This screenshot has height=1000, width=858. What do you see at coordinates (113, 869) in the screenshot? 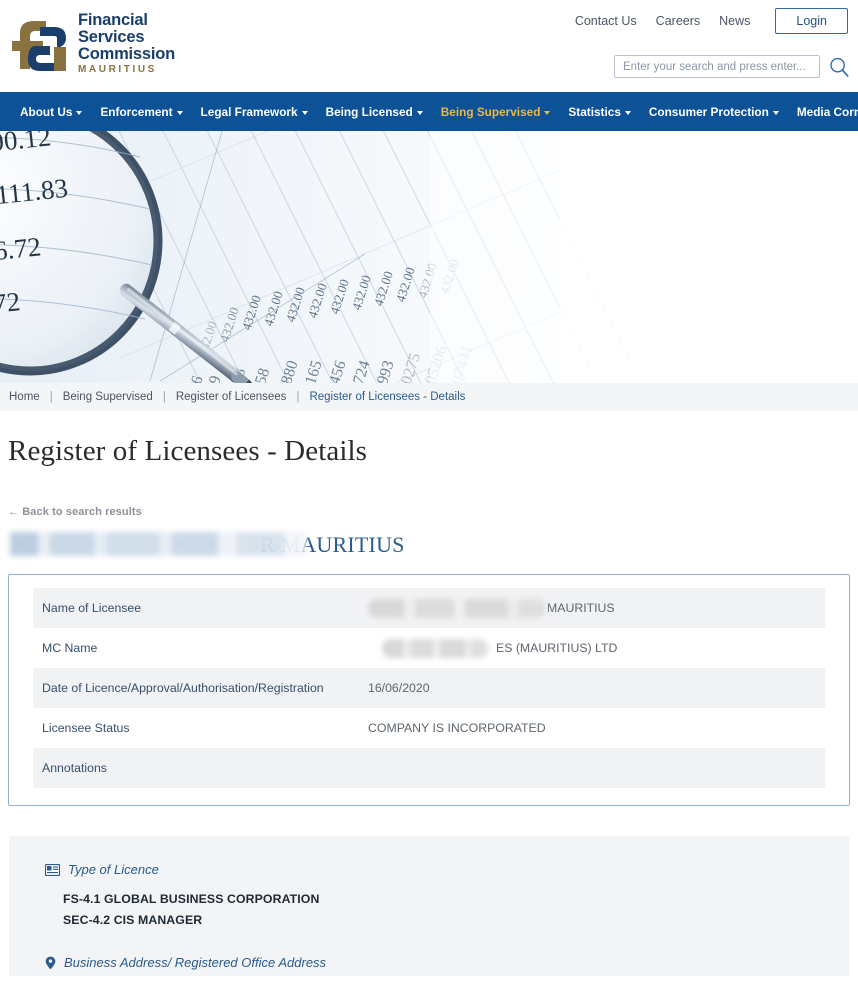
I see `type-of-licence-label: Type of Licence` at bounding box center [113, 869].